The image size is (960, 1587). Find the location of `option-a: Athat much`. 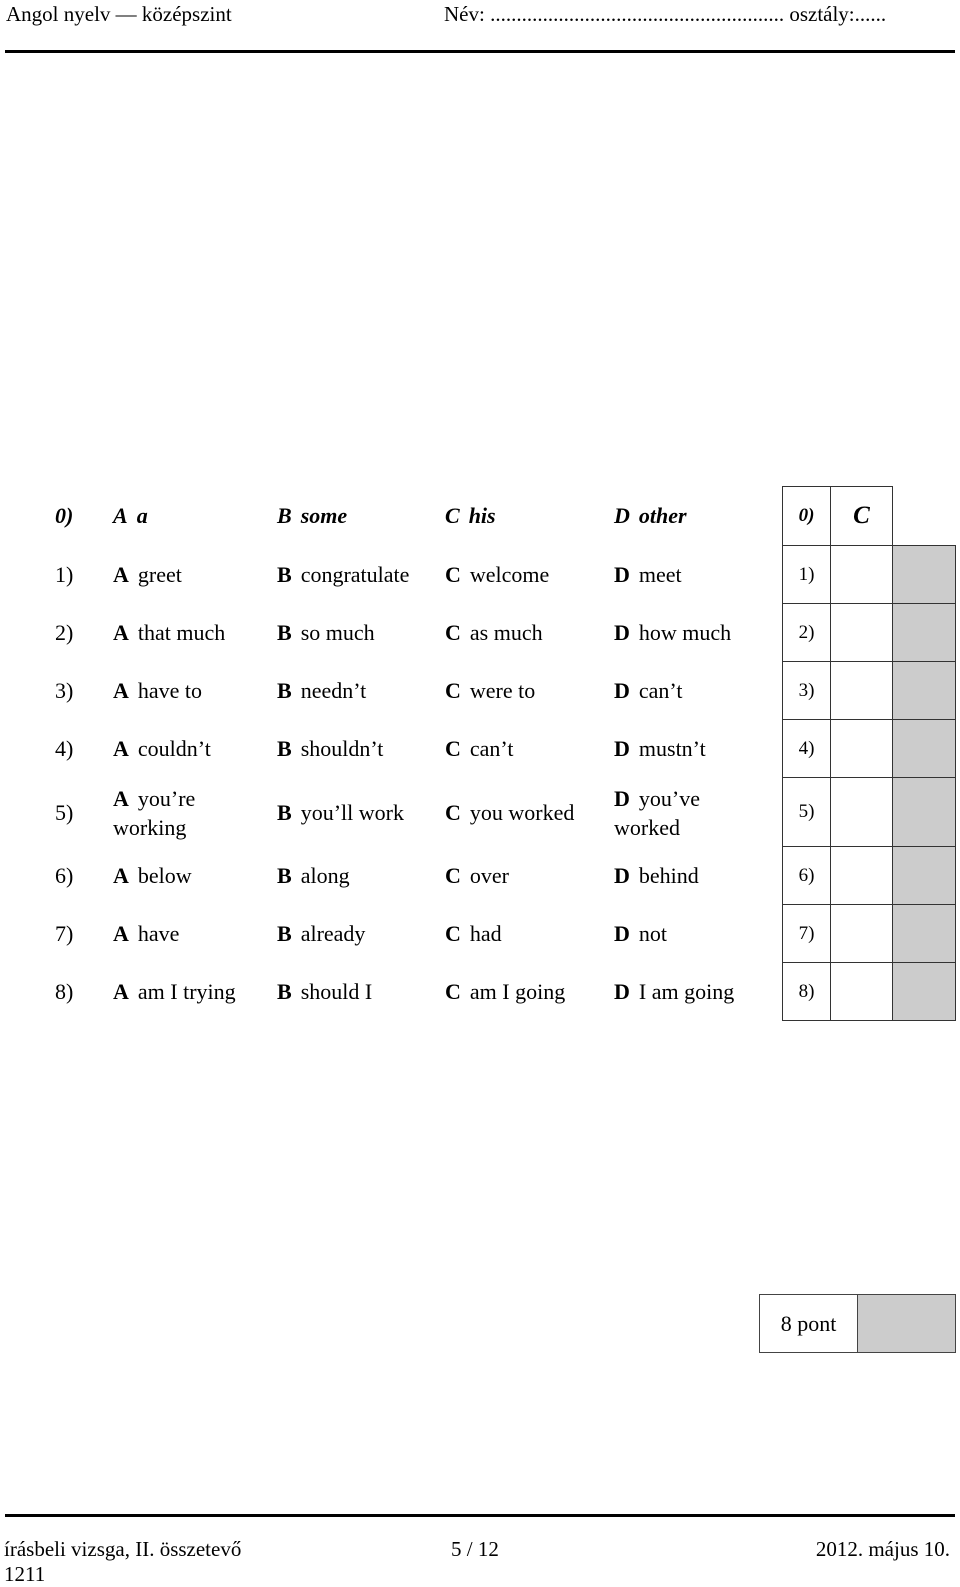

option-a: Athat much is located at coordinates (169, 633).